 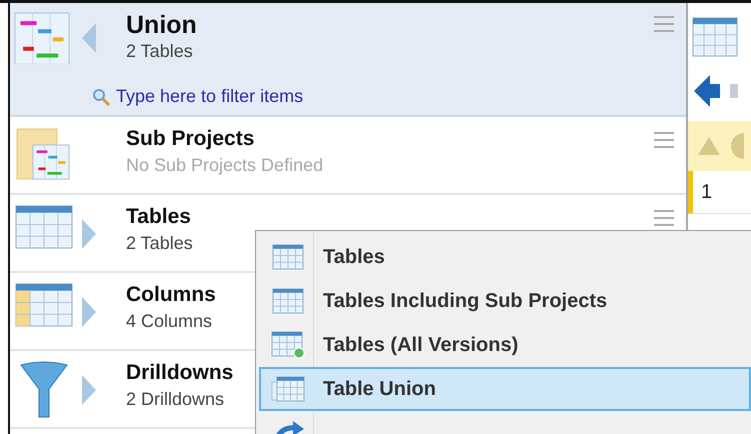 What do you see at coordinates (159, 243) in the screenshot?
I see `section-subtitle: 2 Tables` at bounding box center [159, 243].